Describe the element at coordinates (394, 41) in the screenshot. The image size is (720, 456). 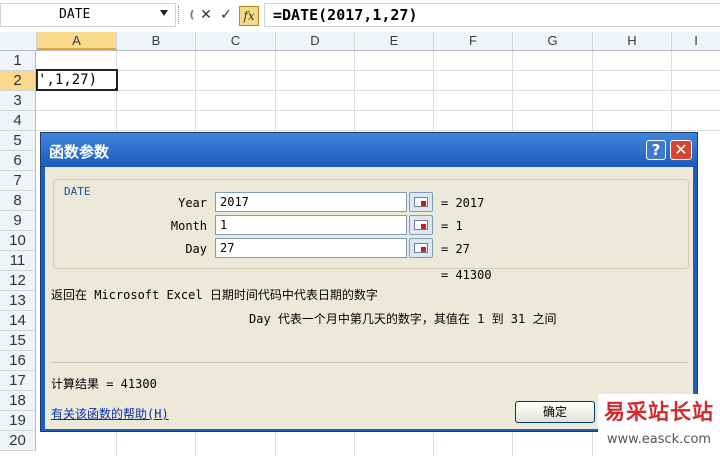
I see `column-header-e: E` at that location.